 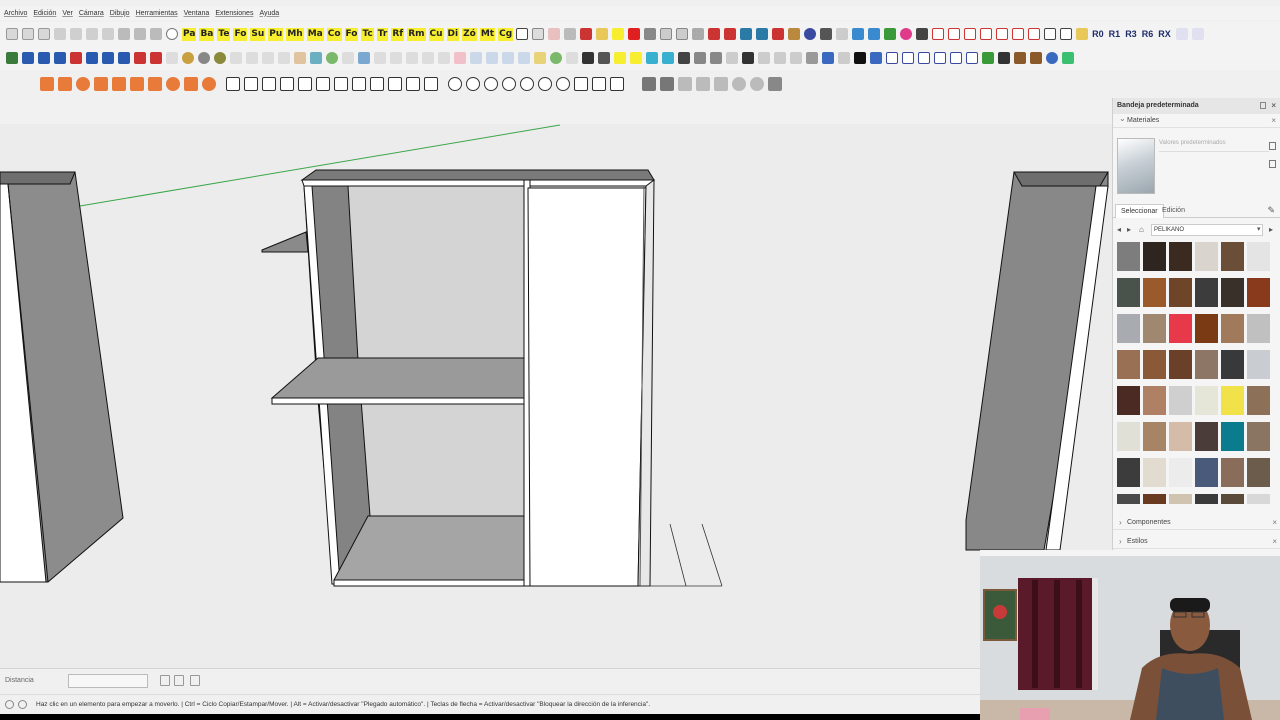 I want to click on material-preview, so click(x=1136, y=166).